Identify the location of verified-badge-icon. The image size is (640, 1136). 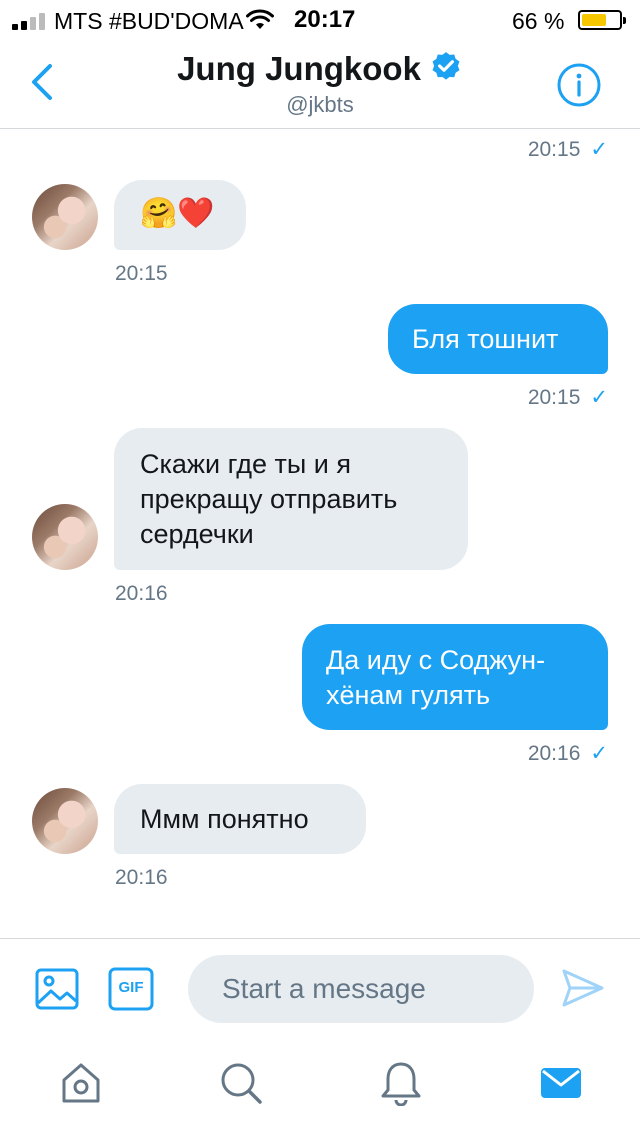
(446, 66).